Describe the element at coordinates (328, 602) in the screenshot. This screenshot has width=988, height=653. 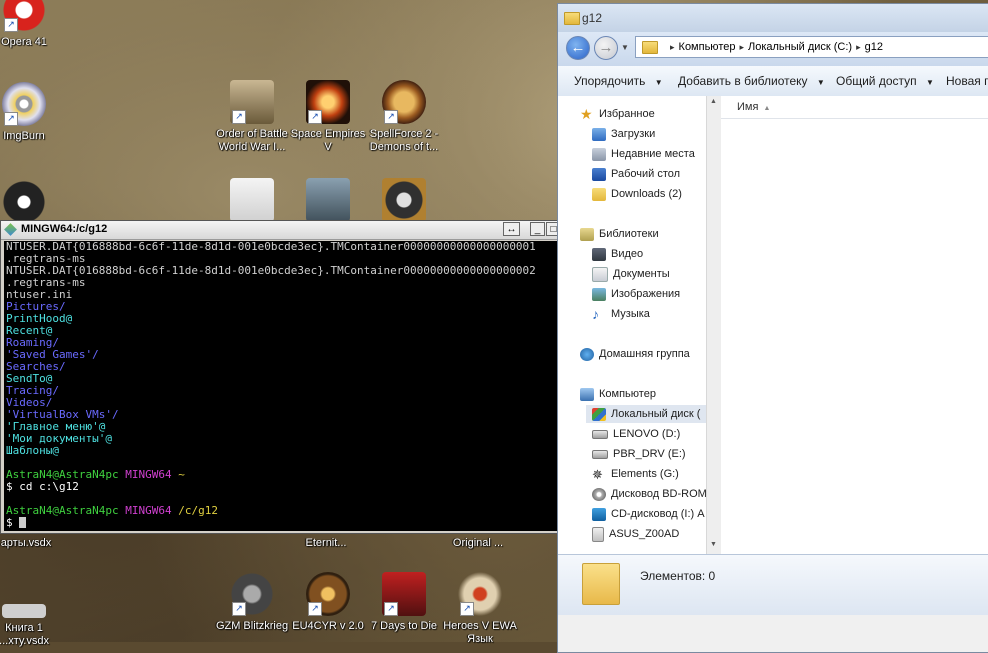
I see `desktop-icon-eu4: ↗ EU4CYR v 2.0` at that location.